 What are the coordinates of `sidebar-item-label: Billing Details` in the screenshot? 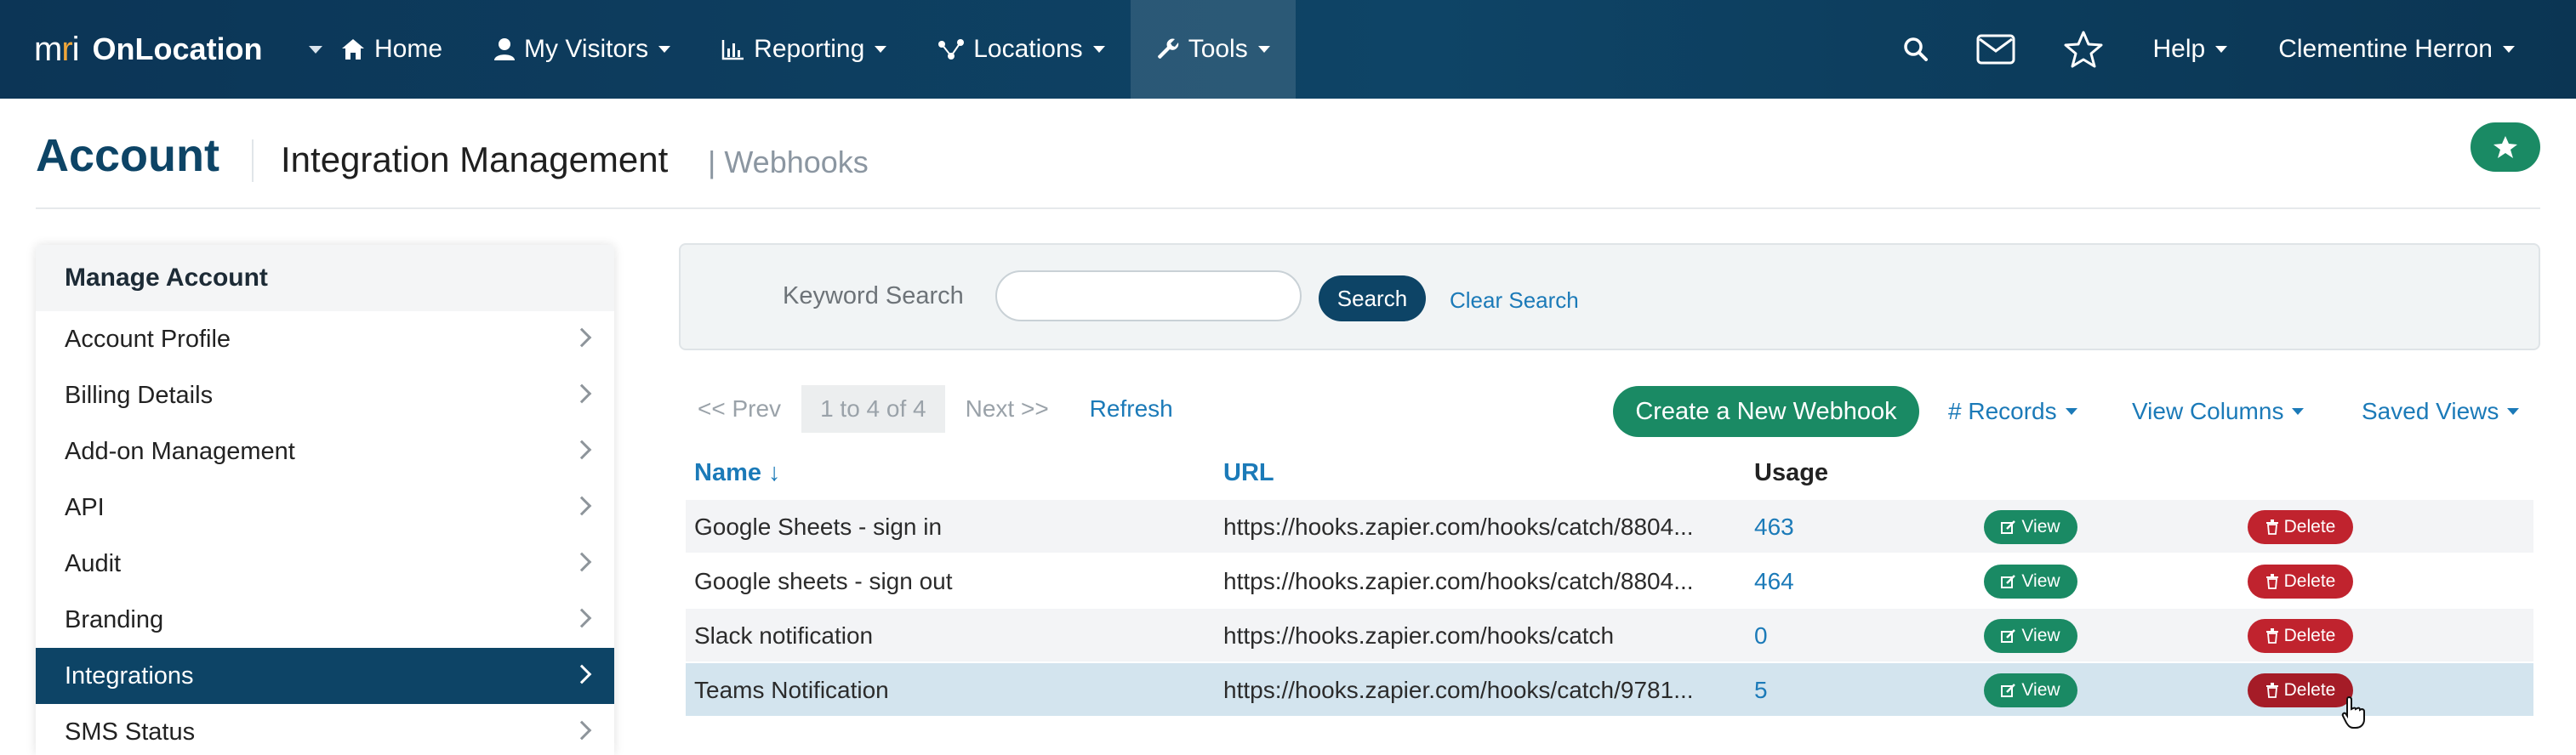 It's located at (139, 395).